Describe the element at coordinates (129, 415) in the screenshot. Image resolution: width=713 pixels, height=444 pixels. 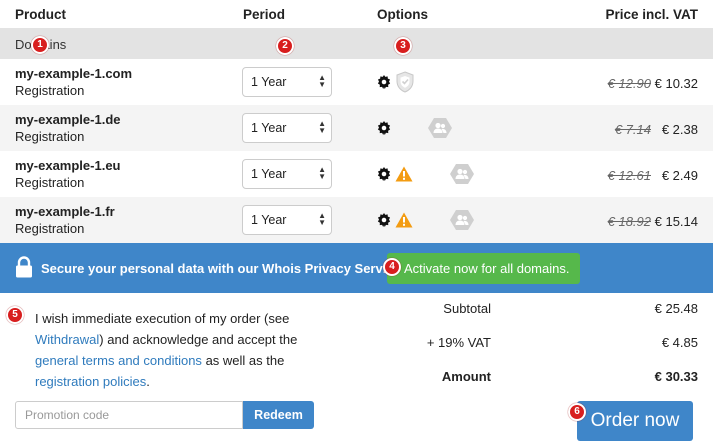
I see `promotion-code-input` at that location.